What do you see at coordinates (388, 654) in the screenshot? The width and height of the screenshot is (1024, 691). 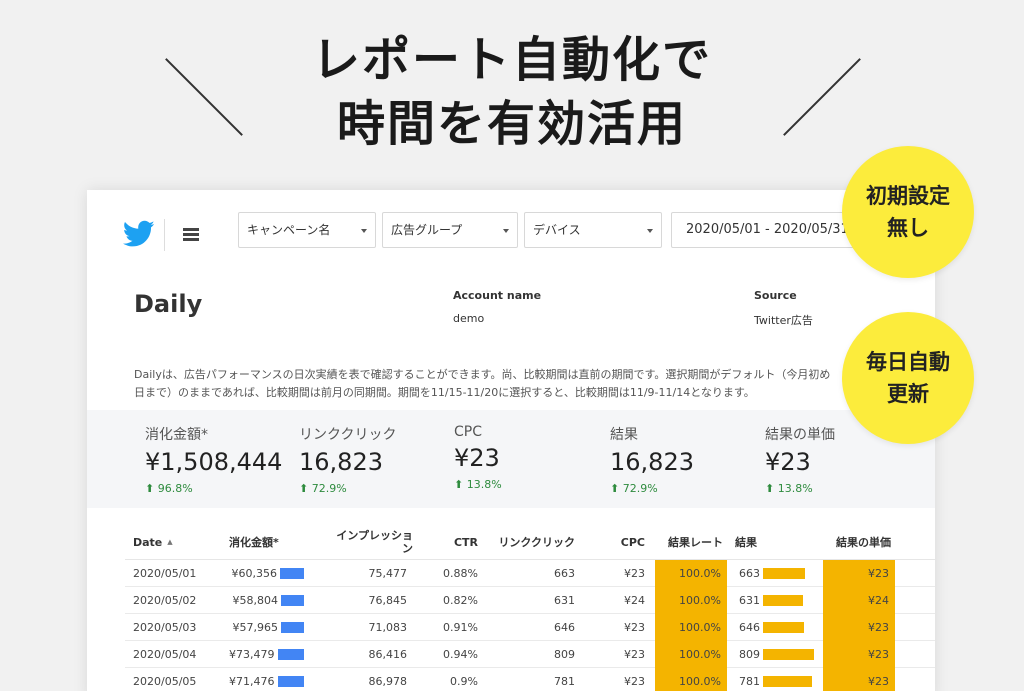 I see `cell-impressions: 86,416` at bounding box center [388, 654].